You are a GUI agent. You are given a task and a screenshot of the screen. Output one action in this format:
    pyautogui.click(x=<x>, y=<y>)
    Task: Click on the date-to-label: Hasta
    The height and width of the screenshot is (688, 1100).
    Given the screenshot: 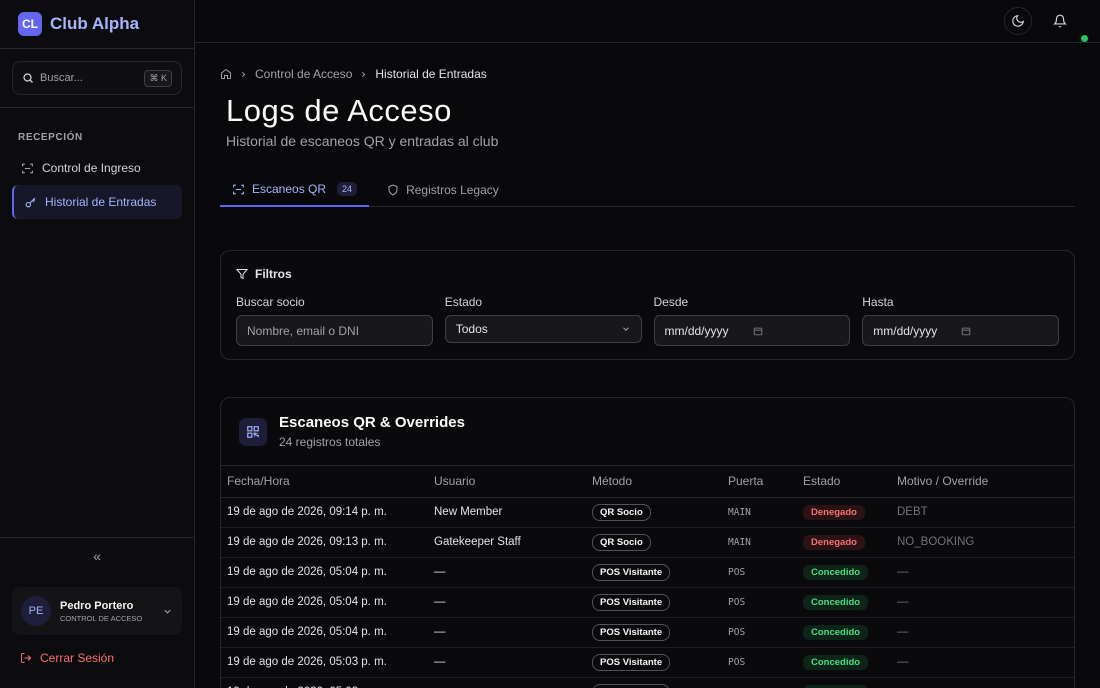 What is the action you would take?
    pyautogui.click(x=878, y=302)
    